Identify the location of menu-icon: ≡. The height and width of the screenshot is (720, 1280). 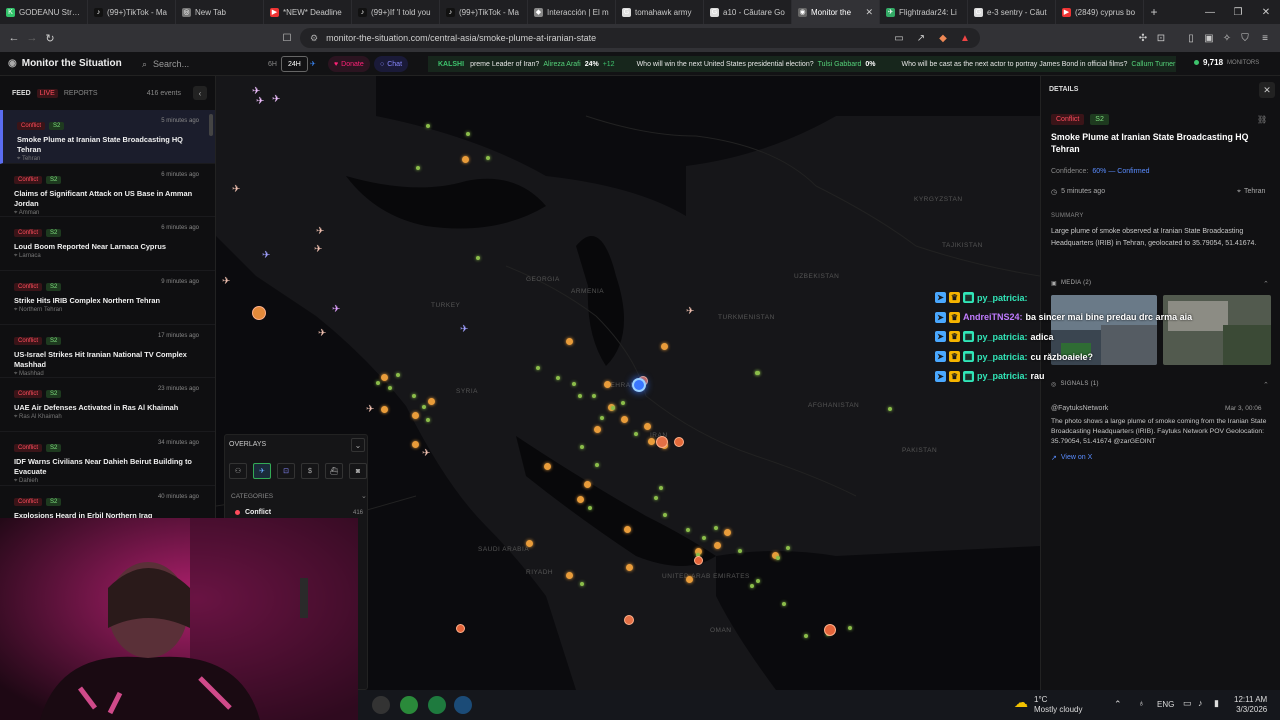
(1265, 38).